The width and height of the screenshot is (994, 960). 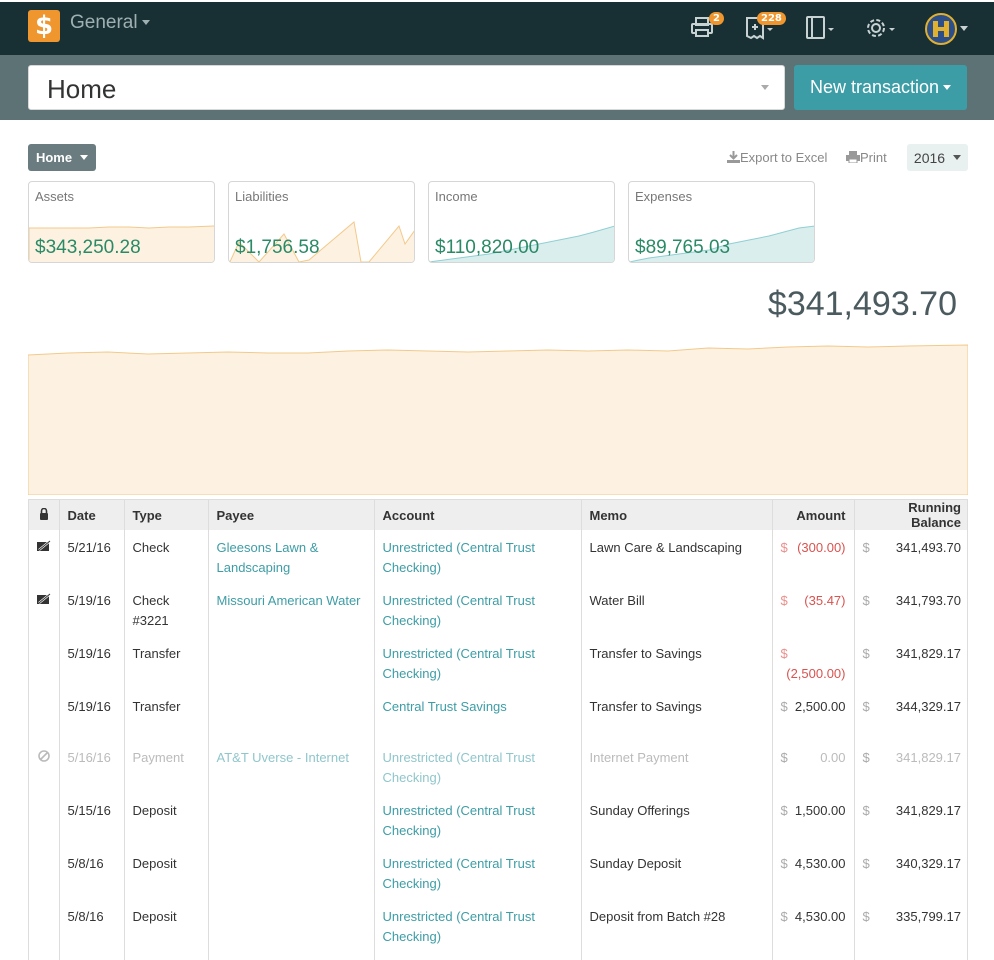 I want to click on account-select: Home, so click(x=406, y=87).